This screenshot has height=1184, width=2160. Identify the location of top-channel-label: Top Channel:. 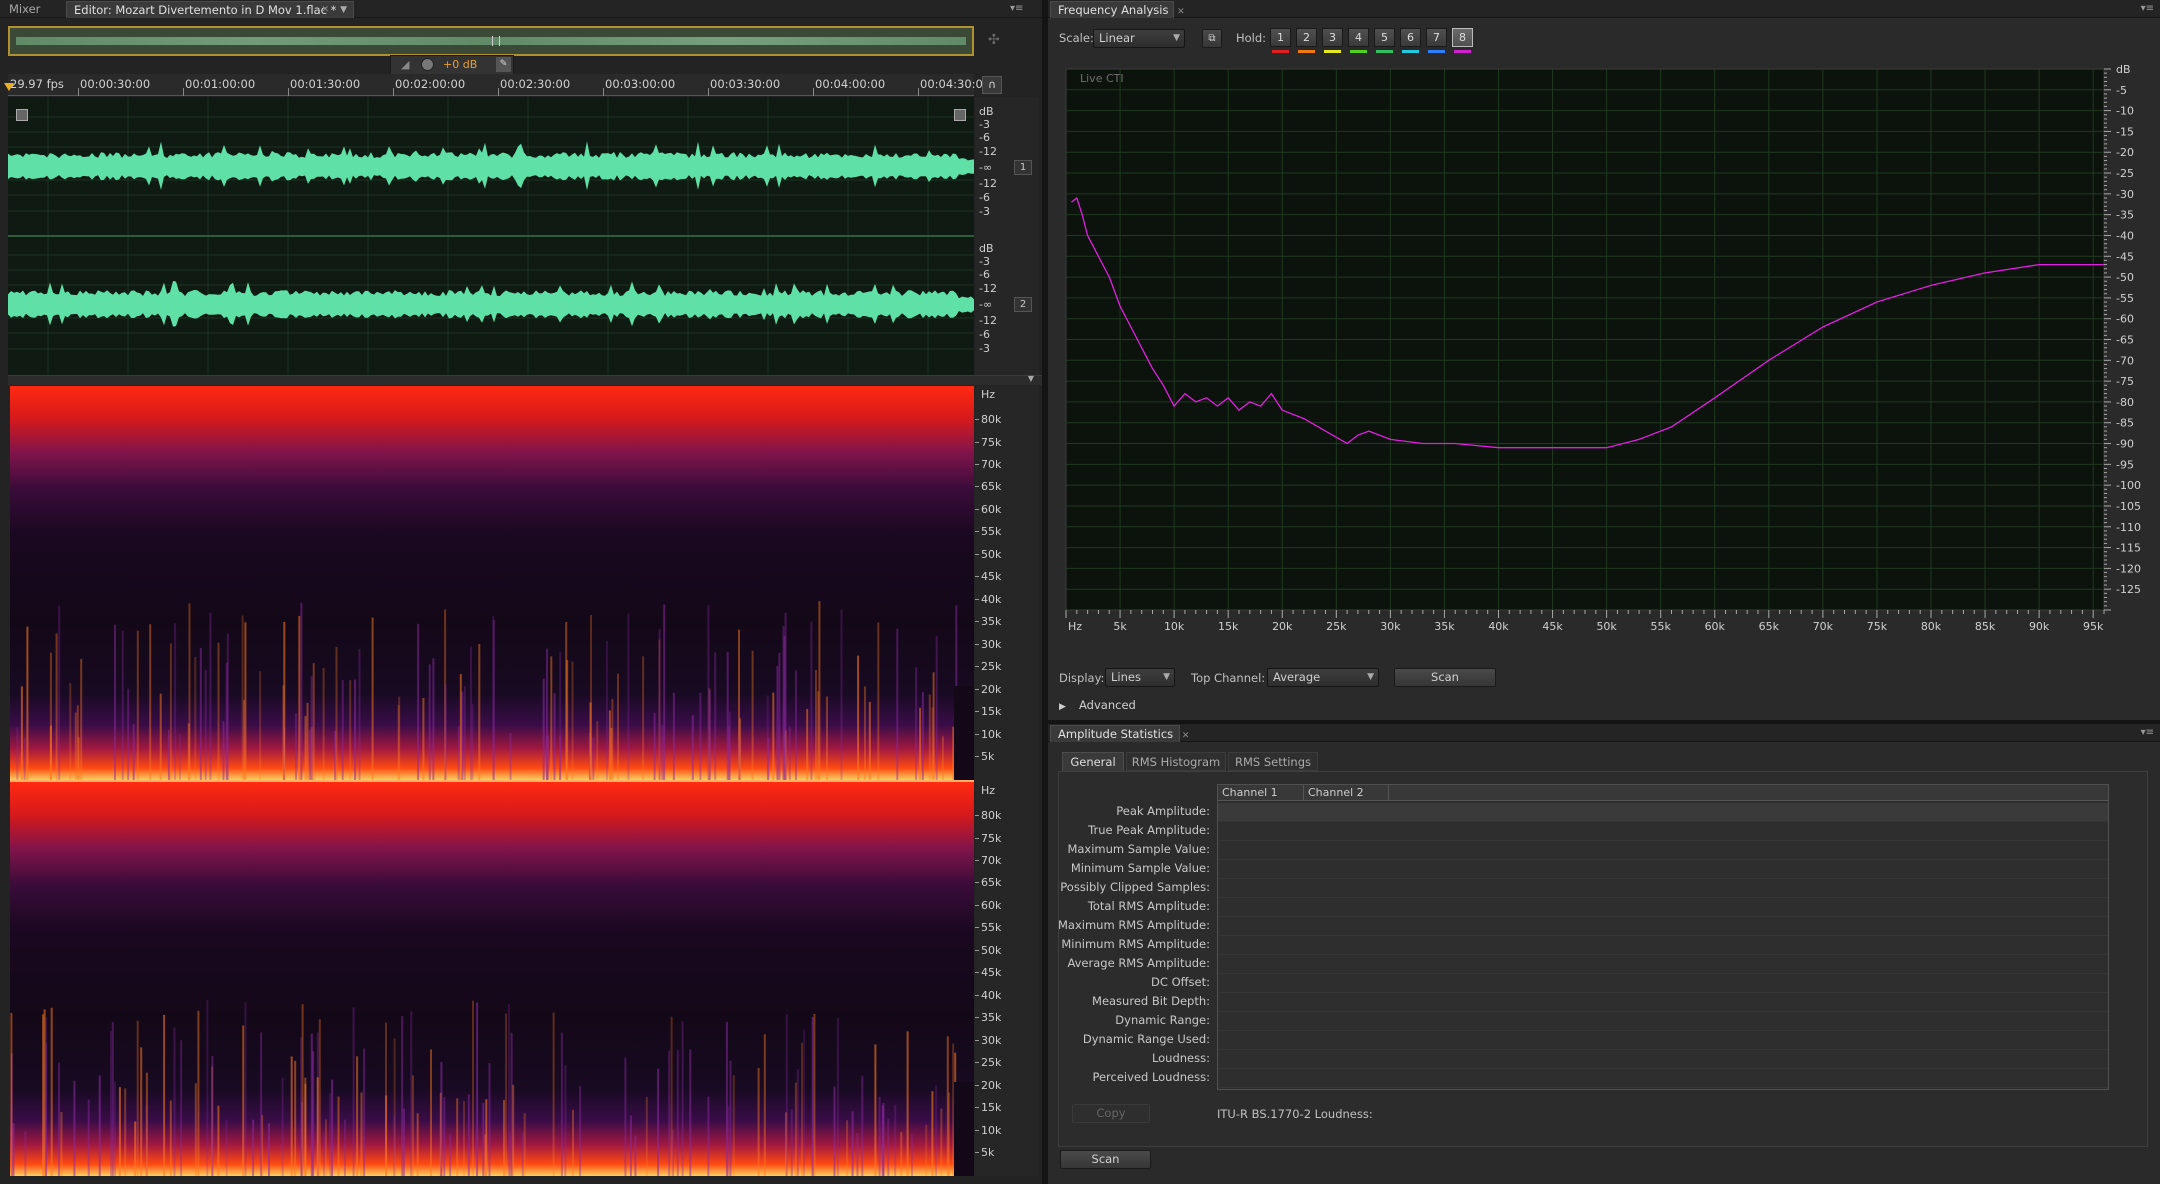
(1228, 678).